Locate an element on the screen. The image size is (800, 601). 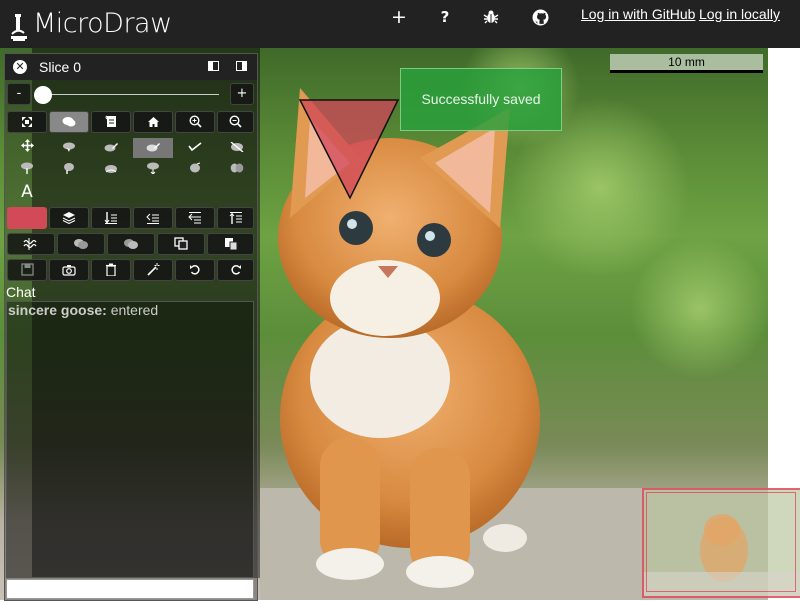
split-region-icon is located at coordinates (237, 147).